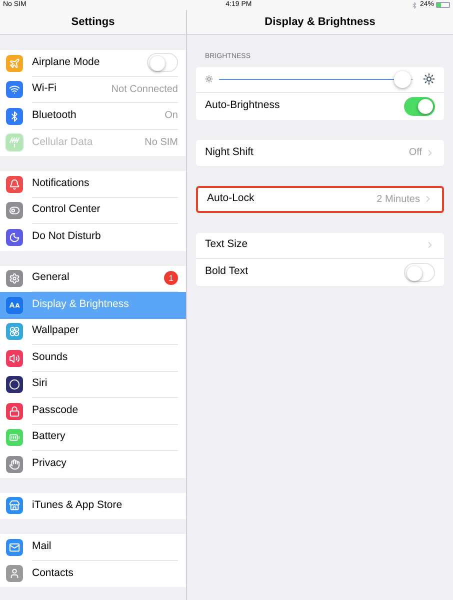  Describe the element at coordinates (242, 106) in the screenshot. I see `row-label: Auto-Brightness` at that location.